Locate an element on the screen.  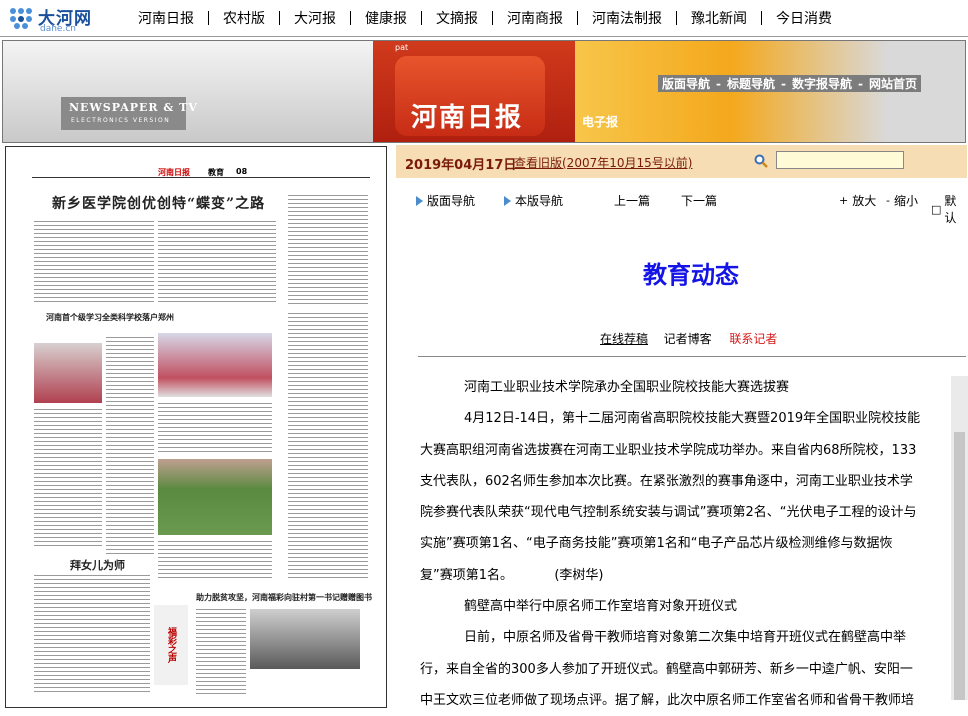
issue-date: 2019年04月17日 is located at coordinates (461, 165).